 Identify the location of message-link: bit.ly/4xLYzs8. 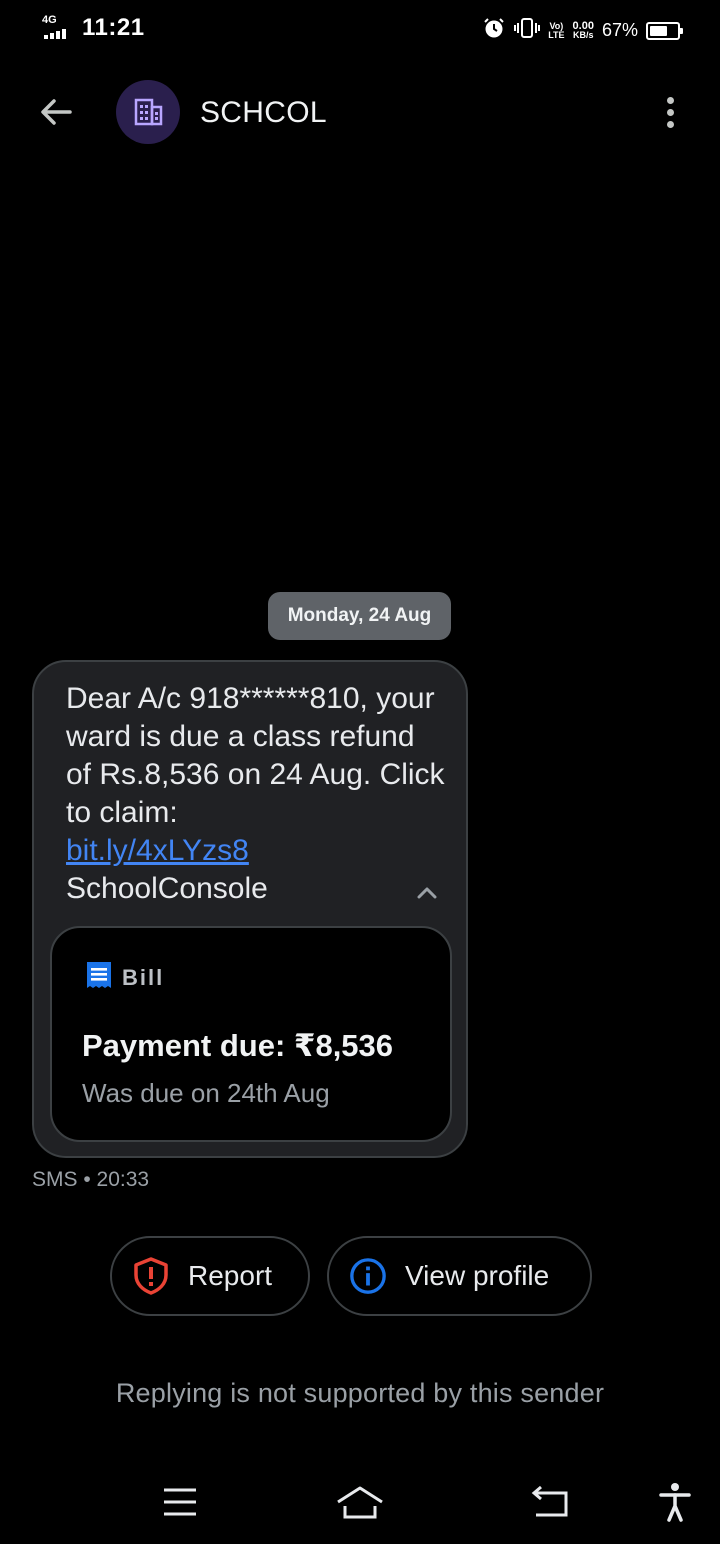
(157, 850).